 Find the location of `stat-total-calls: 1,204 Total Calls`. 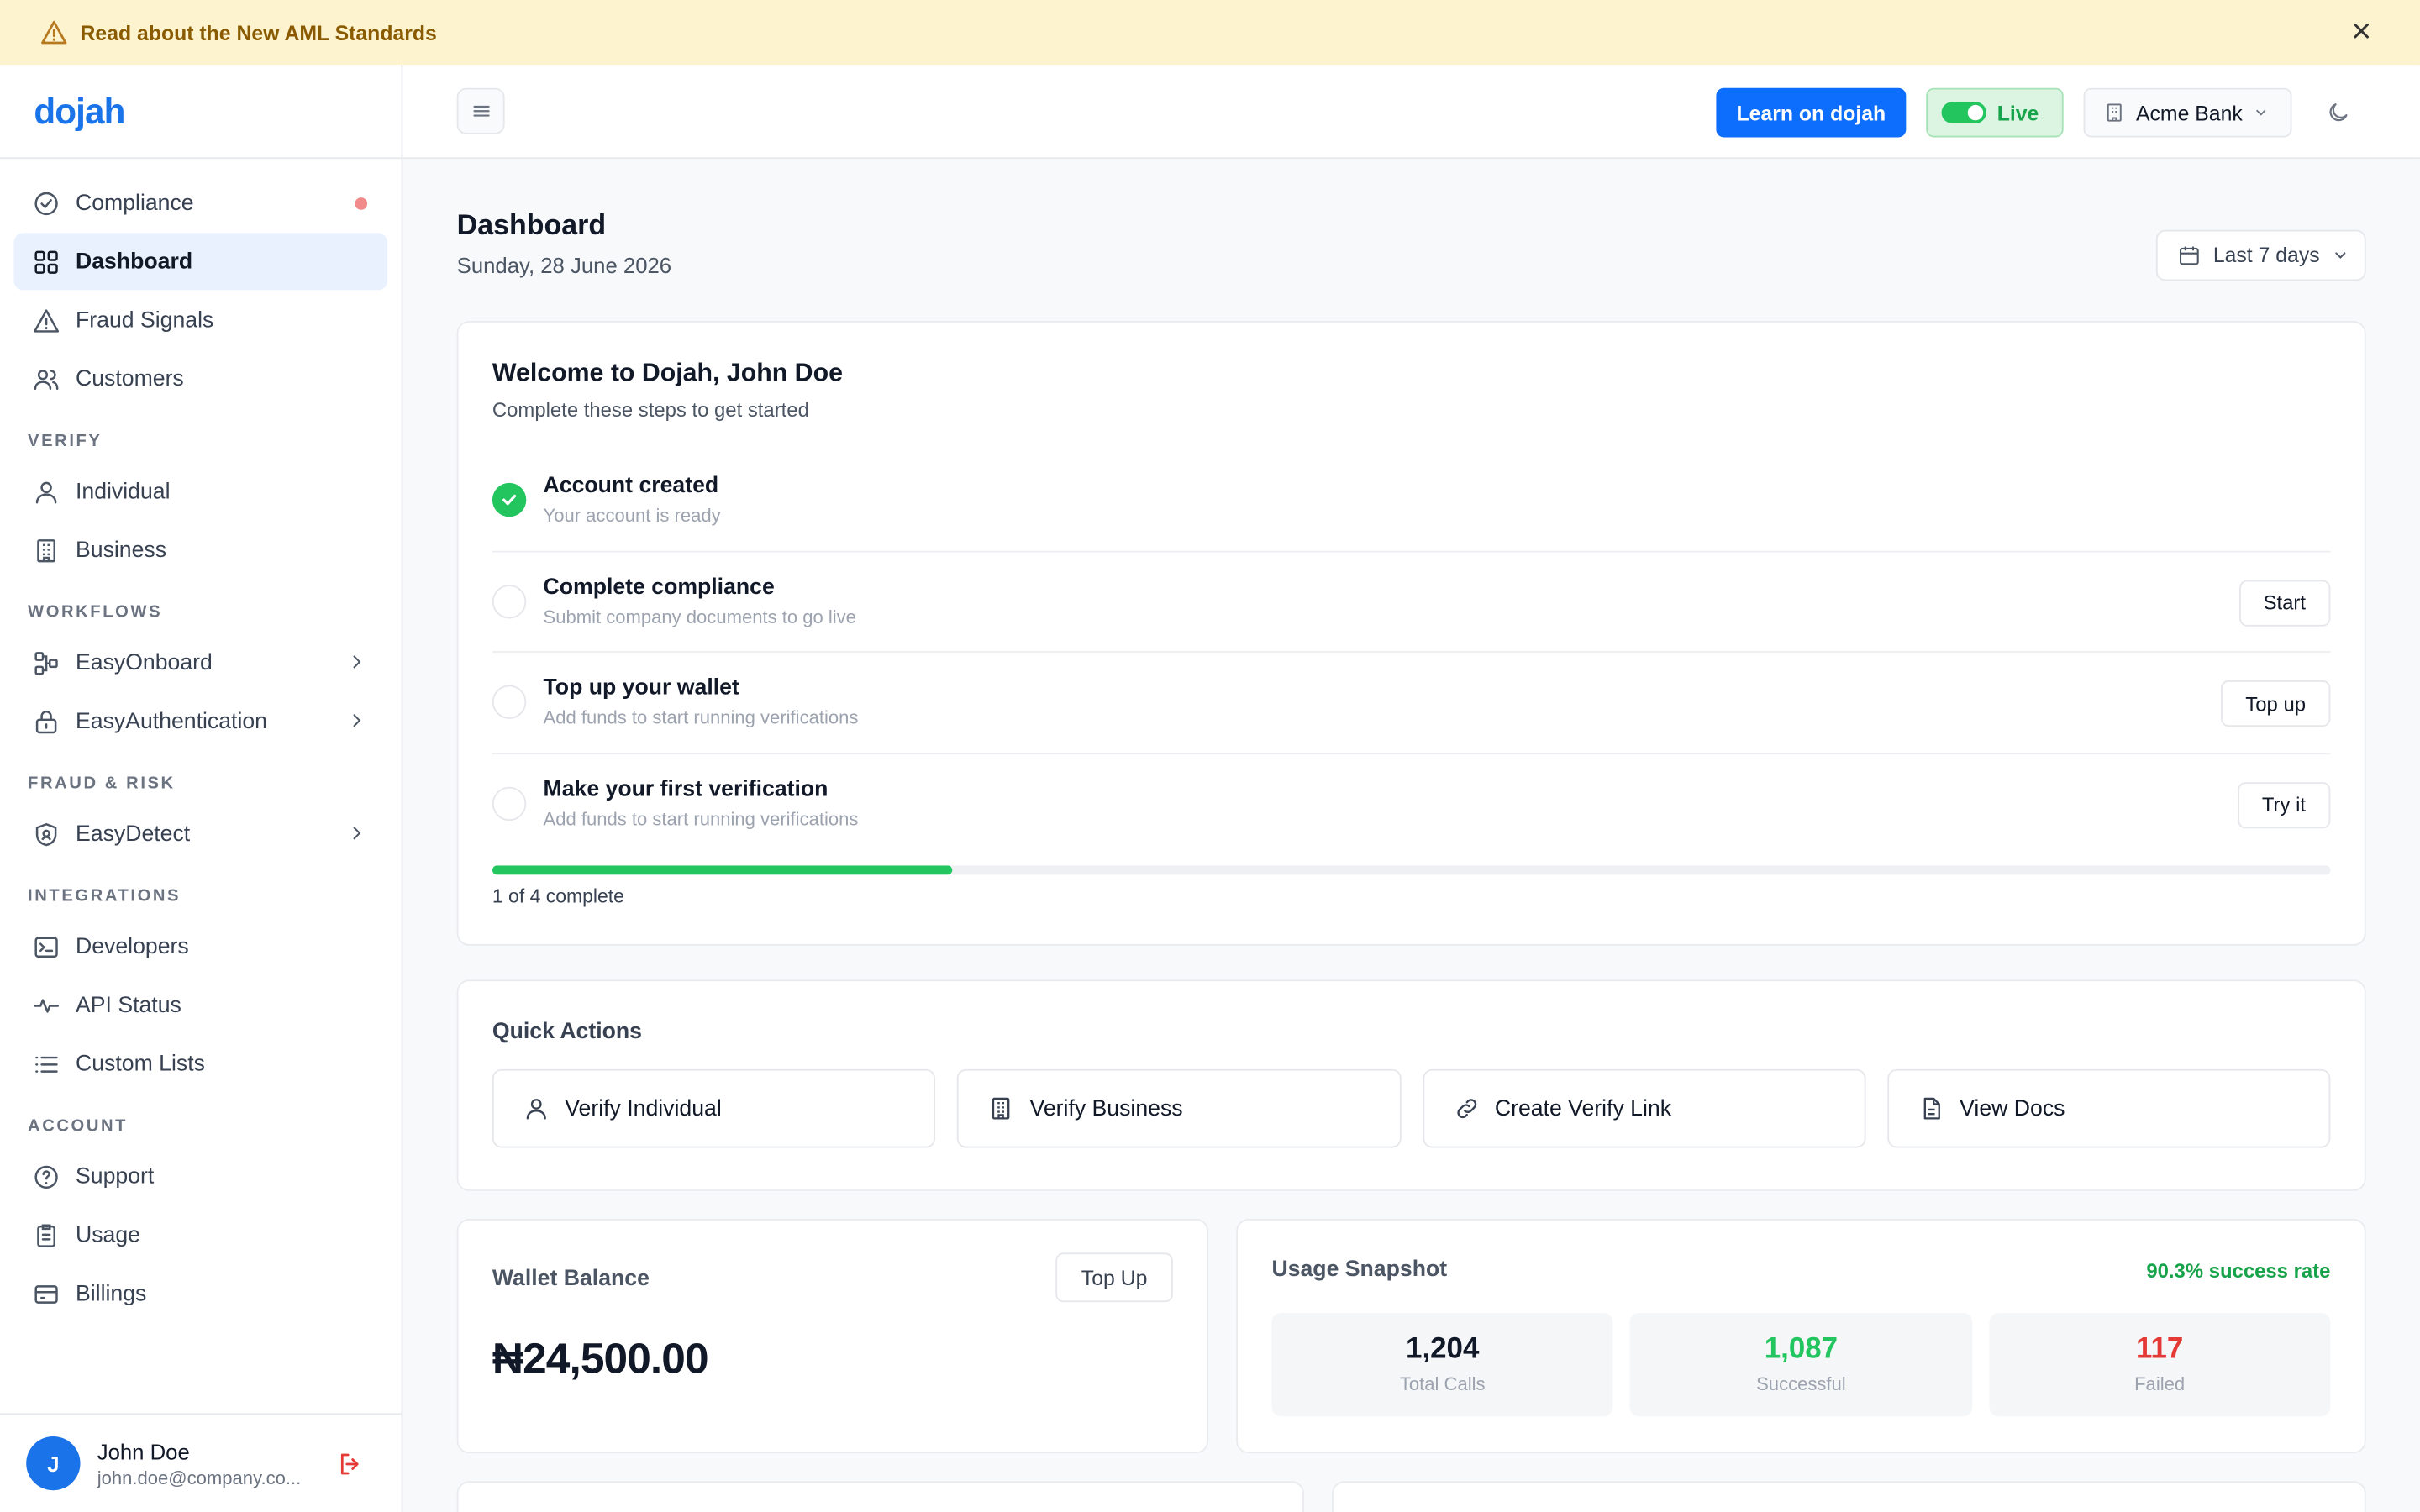

stat-total-calls: 1,204 Total Calls is located at coordinates (1442, 1365).